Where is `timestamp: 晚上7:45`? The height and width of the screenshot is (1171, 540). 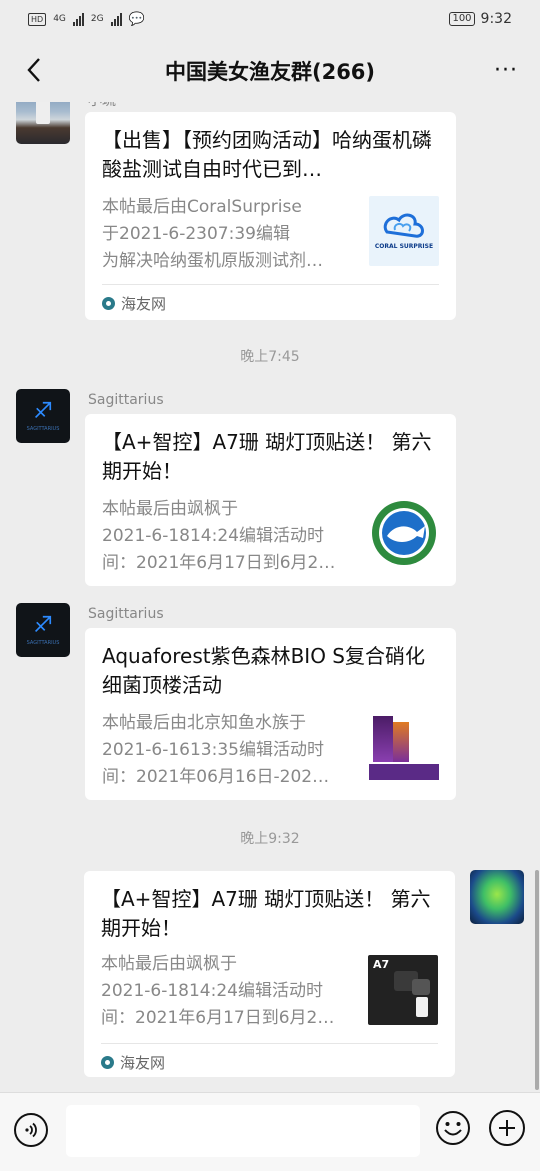 timestamp: 晚上7:45 is located at coordinates (270, 357).